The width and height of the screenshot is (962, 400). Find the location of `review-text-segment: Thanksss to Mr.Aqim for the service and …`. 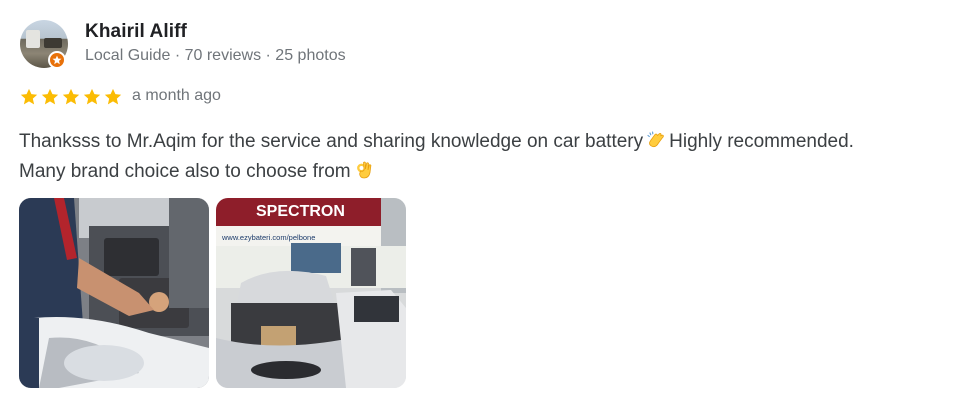

review-text-segment: Thanksss to Mr.Aqim for the service and … is located at coordinates (331, 141).